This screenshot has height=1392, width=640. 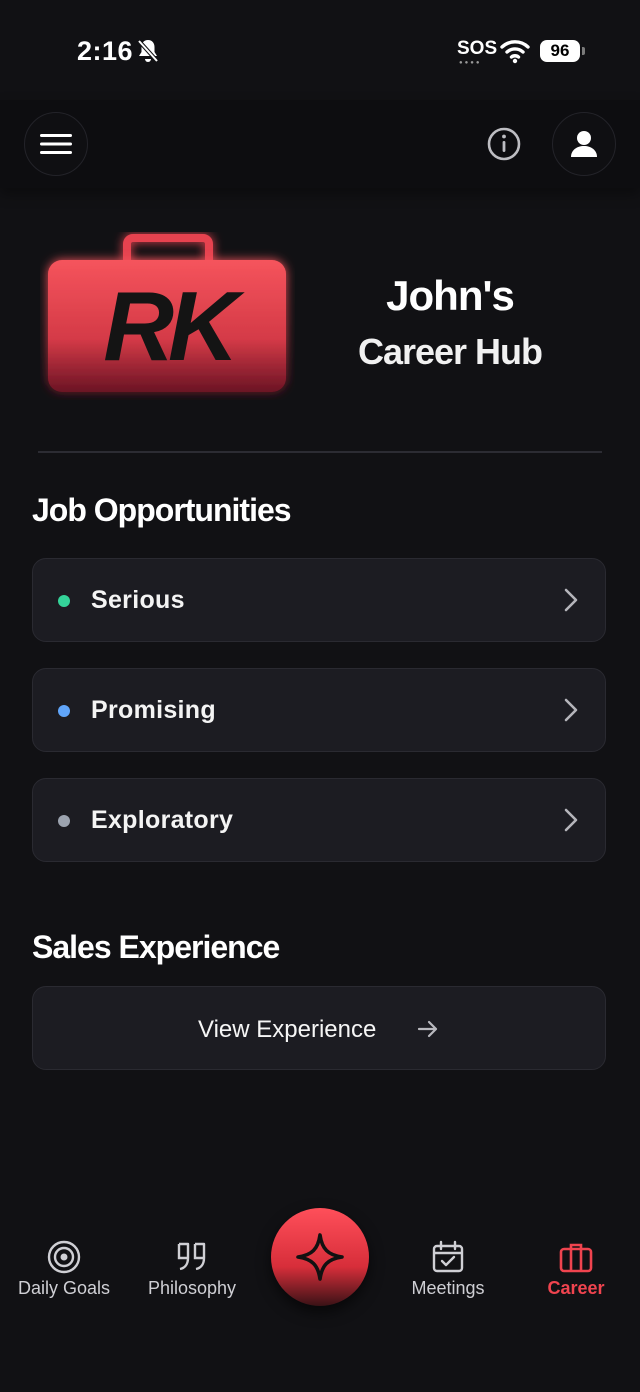 What do you see at coordinates (148, 51) in the screenshot?
I see `bell-slash-icon` at bounding box center [148, 51].